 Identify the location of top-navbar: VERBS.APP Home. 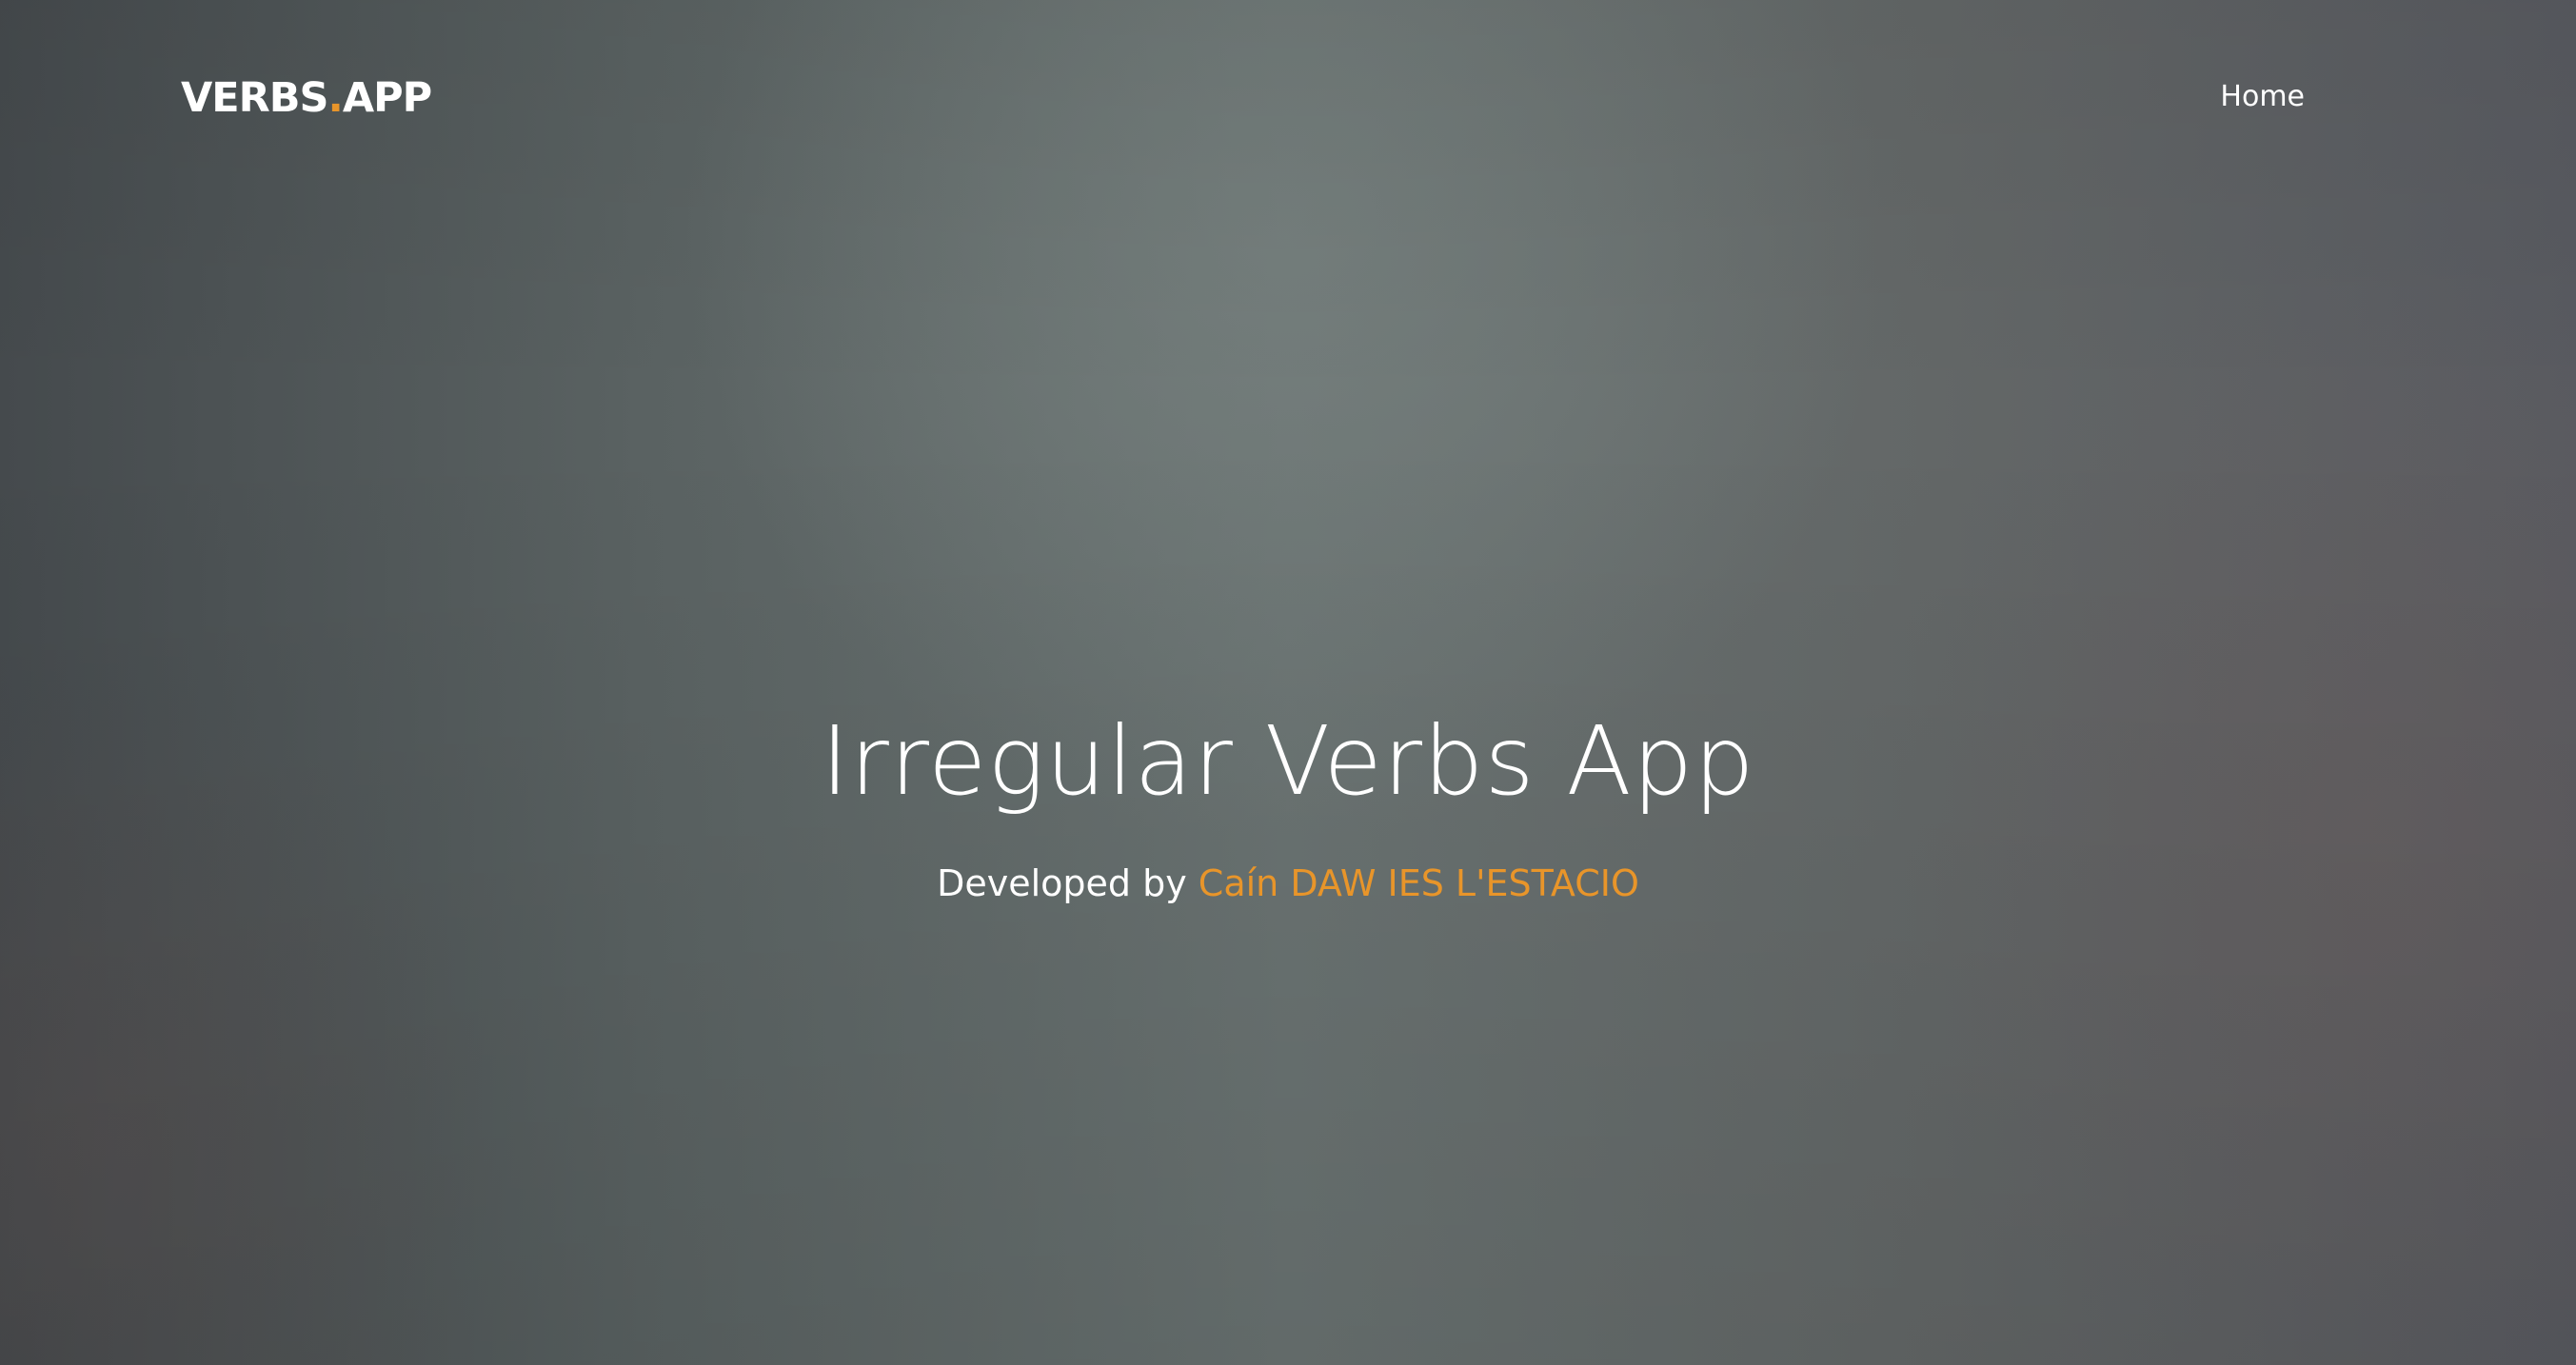
(1288, 97).